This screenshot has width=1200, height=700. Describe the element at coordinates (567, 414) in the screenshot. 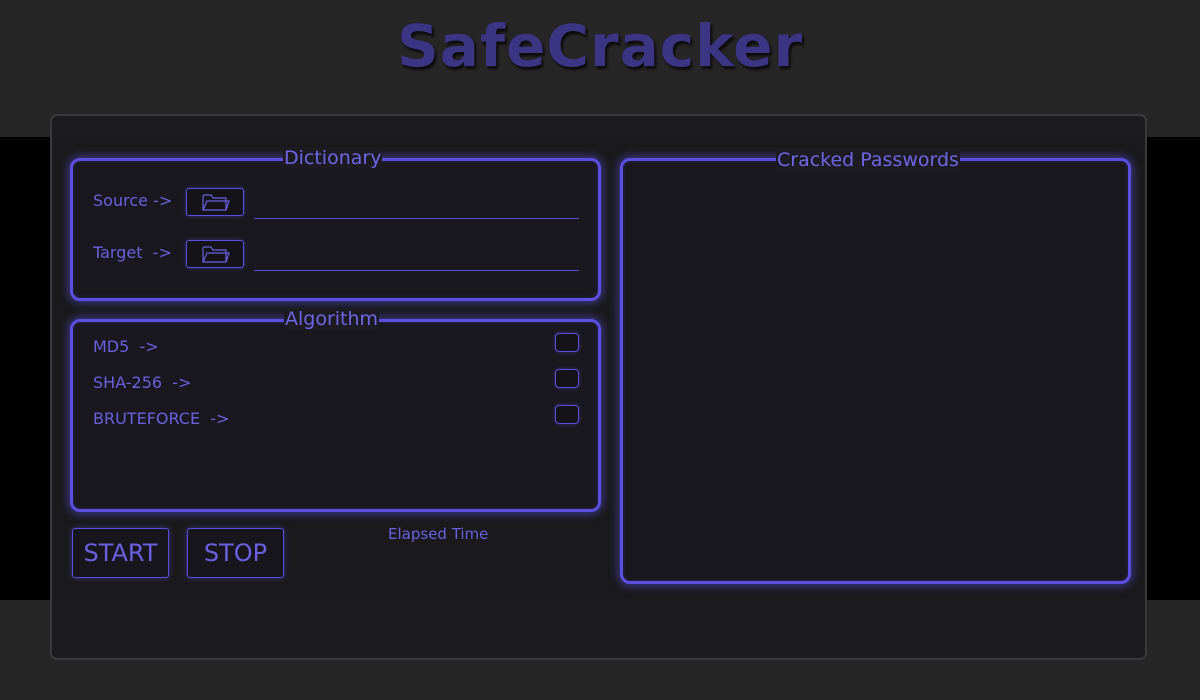

I see `bruteforce-checkbox` at that location.